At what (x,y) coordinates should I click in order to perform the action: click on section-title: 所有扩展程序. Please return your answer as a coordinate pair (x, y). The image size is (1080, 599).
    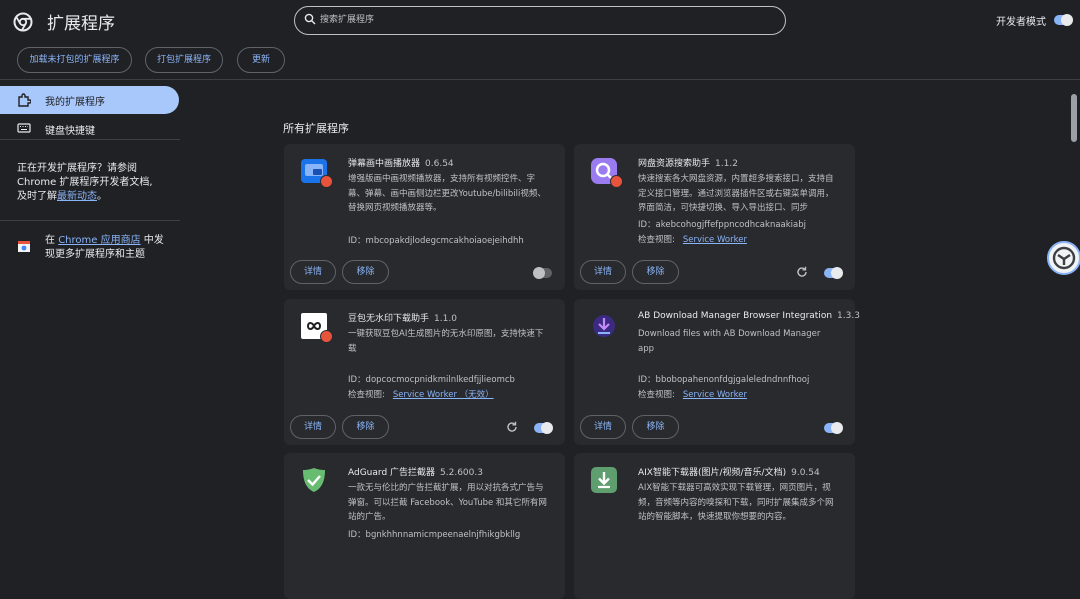
    Looking at the image, I should click on (316, 128).